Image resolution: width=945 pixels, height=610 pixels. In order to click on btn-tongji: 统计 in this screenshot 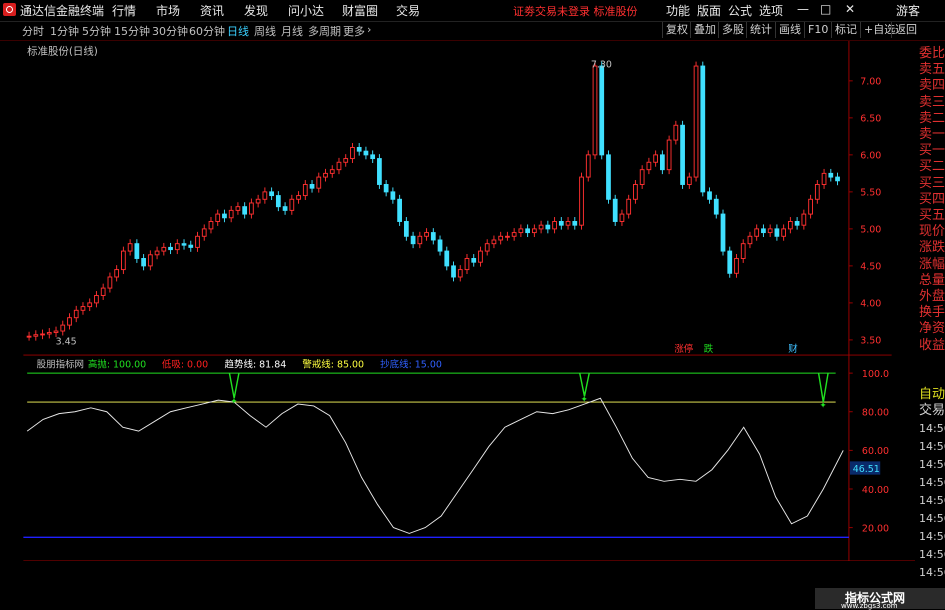, I will do `click(760, 30)`.